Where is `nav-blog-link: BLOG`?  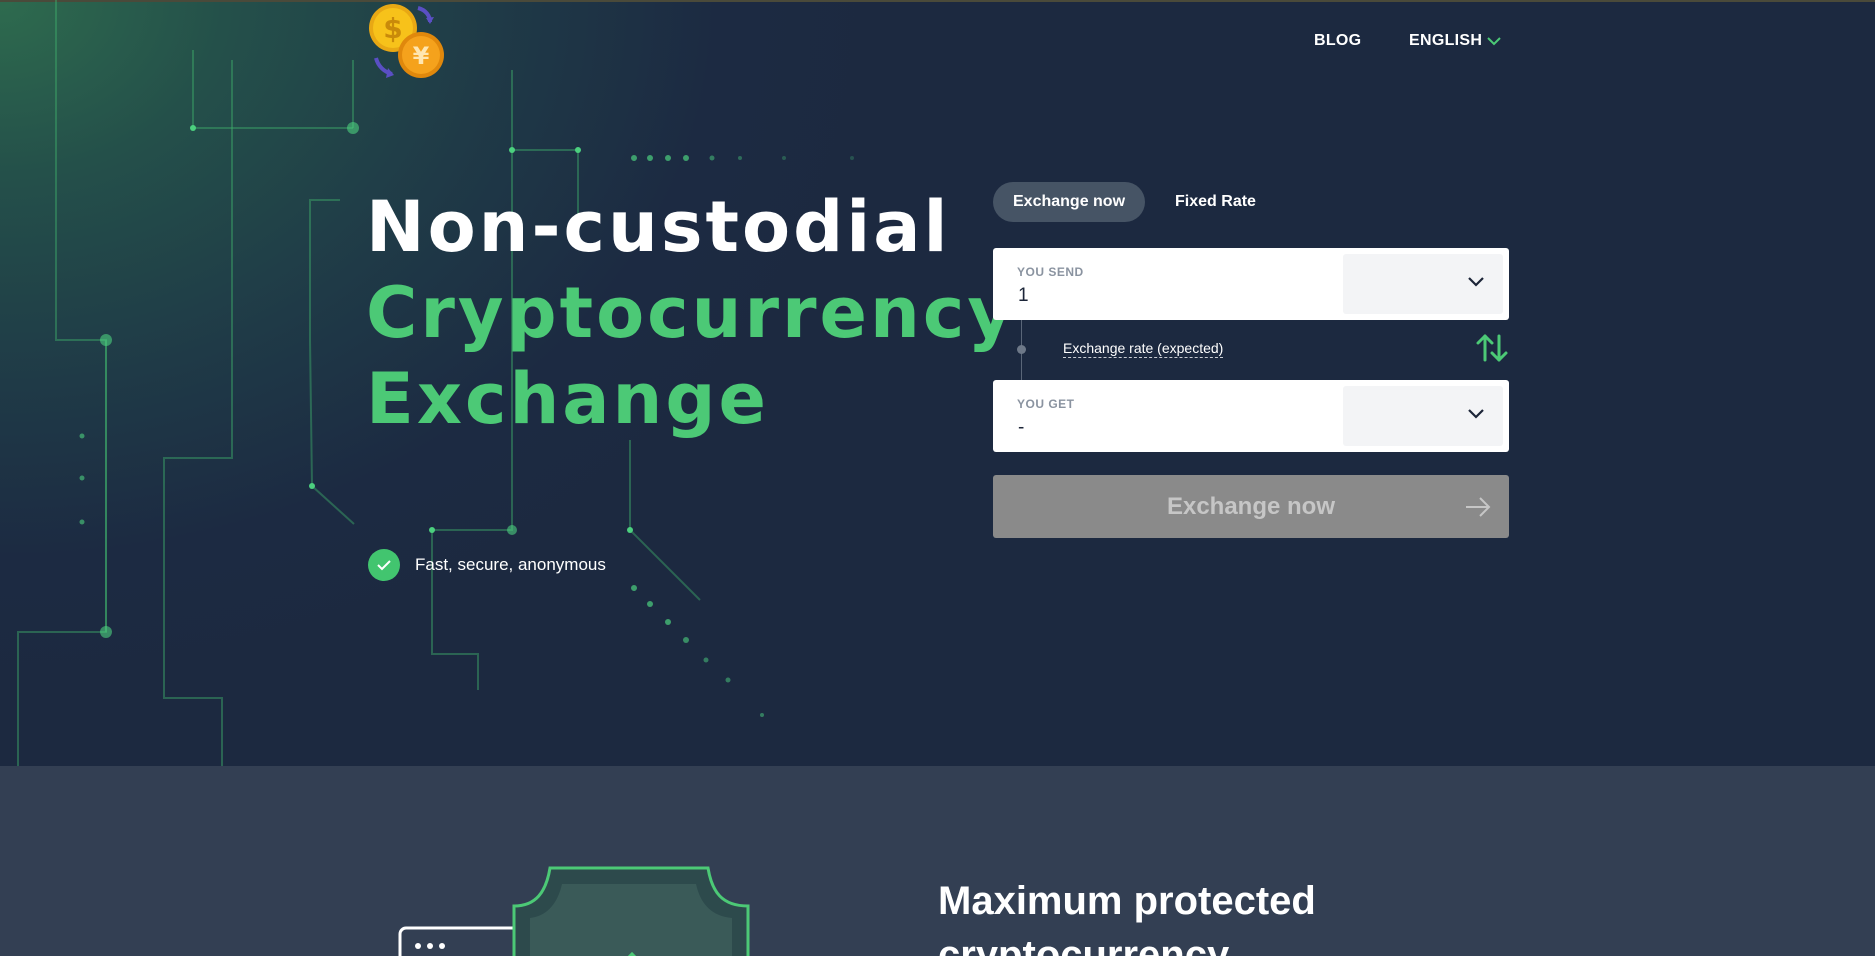
nav-blog-link: BLOG is located at coordinates (1337, 41).